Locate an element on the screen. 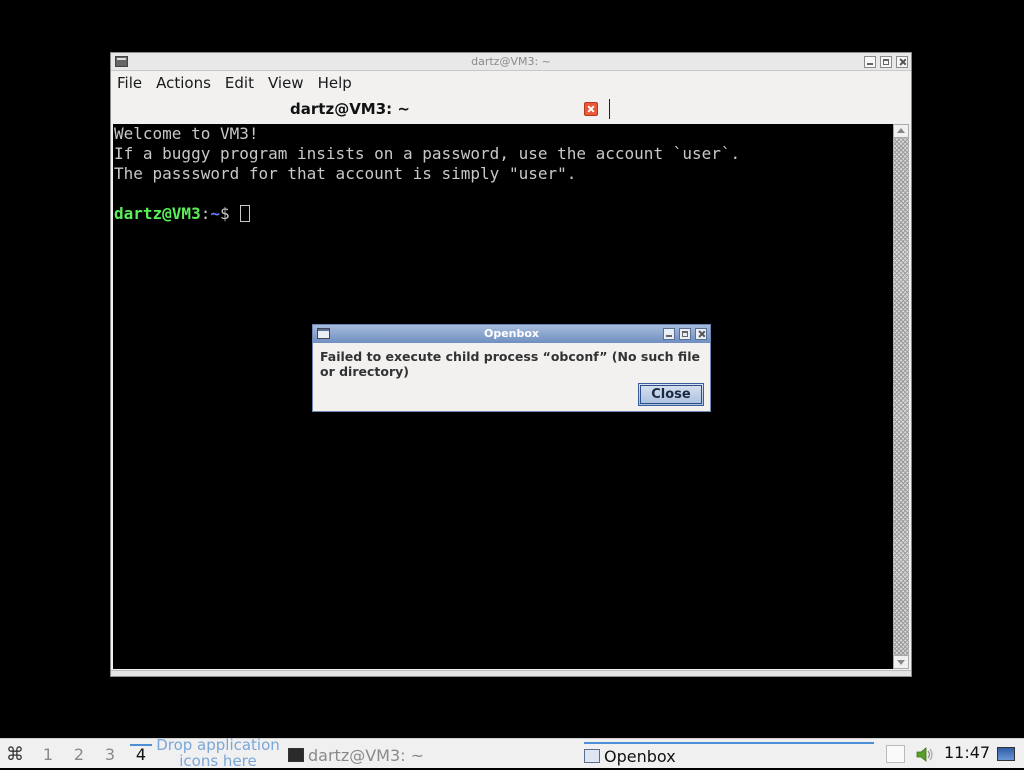 The width and height of the screenshot is (1024, 770). terminal-window-title: dartz@VM3: ~ is located at coordinates (511, 61).